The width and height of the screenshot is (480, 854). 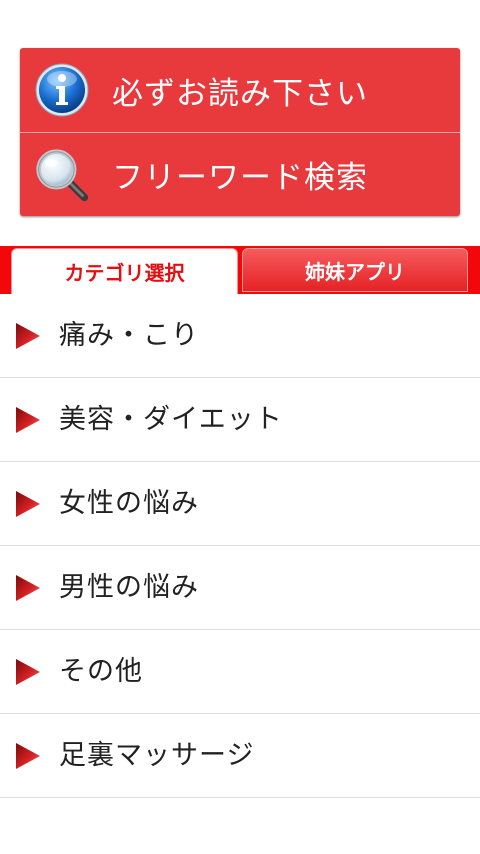 I want to click on list-item-beauty-diet: 美容・ダイエット, so click(x=240, y=420).